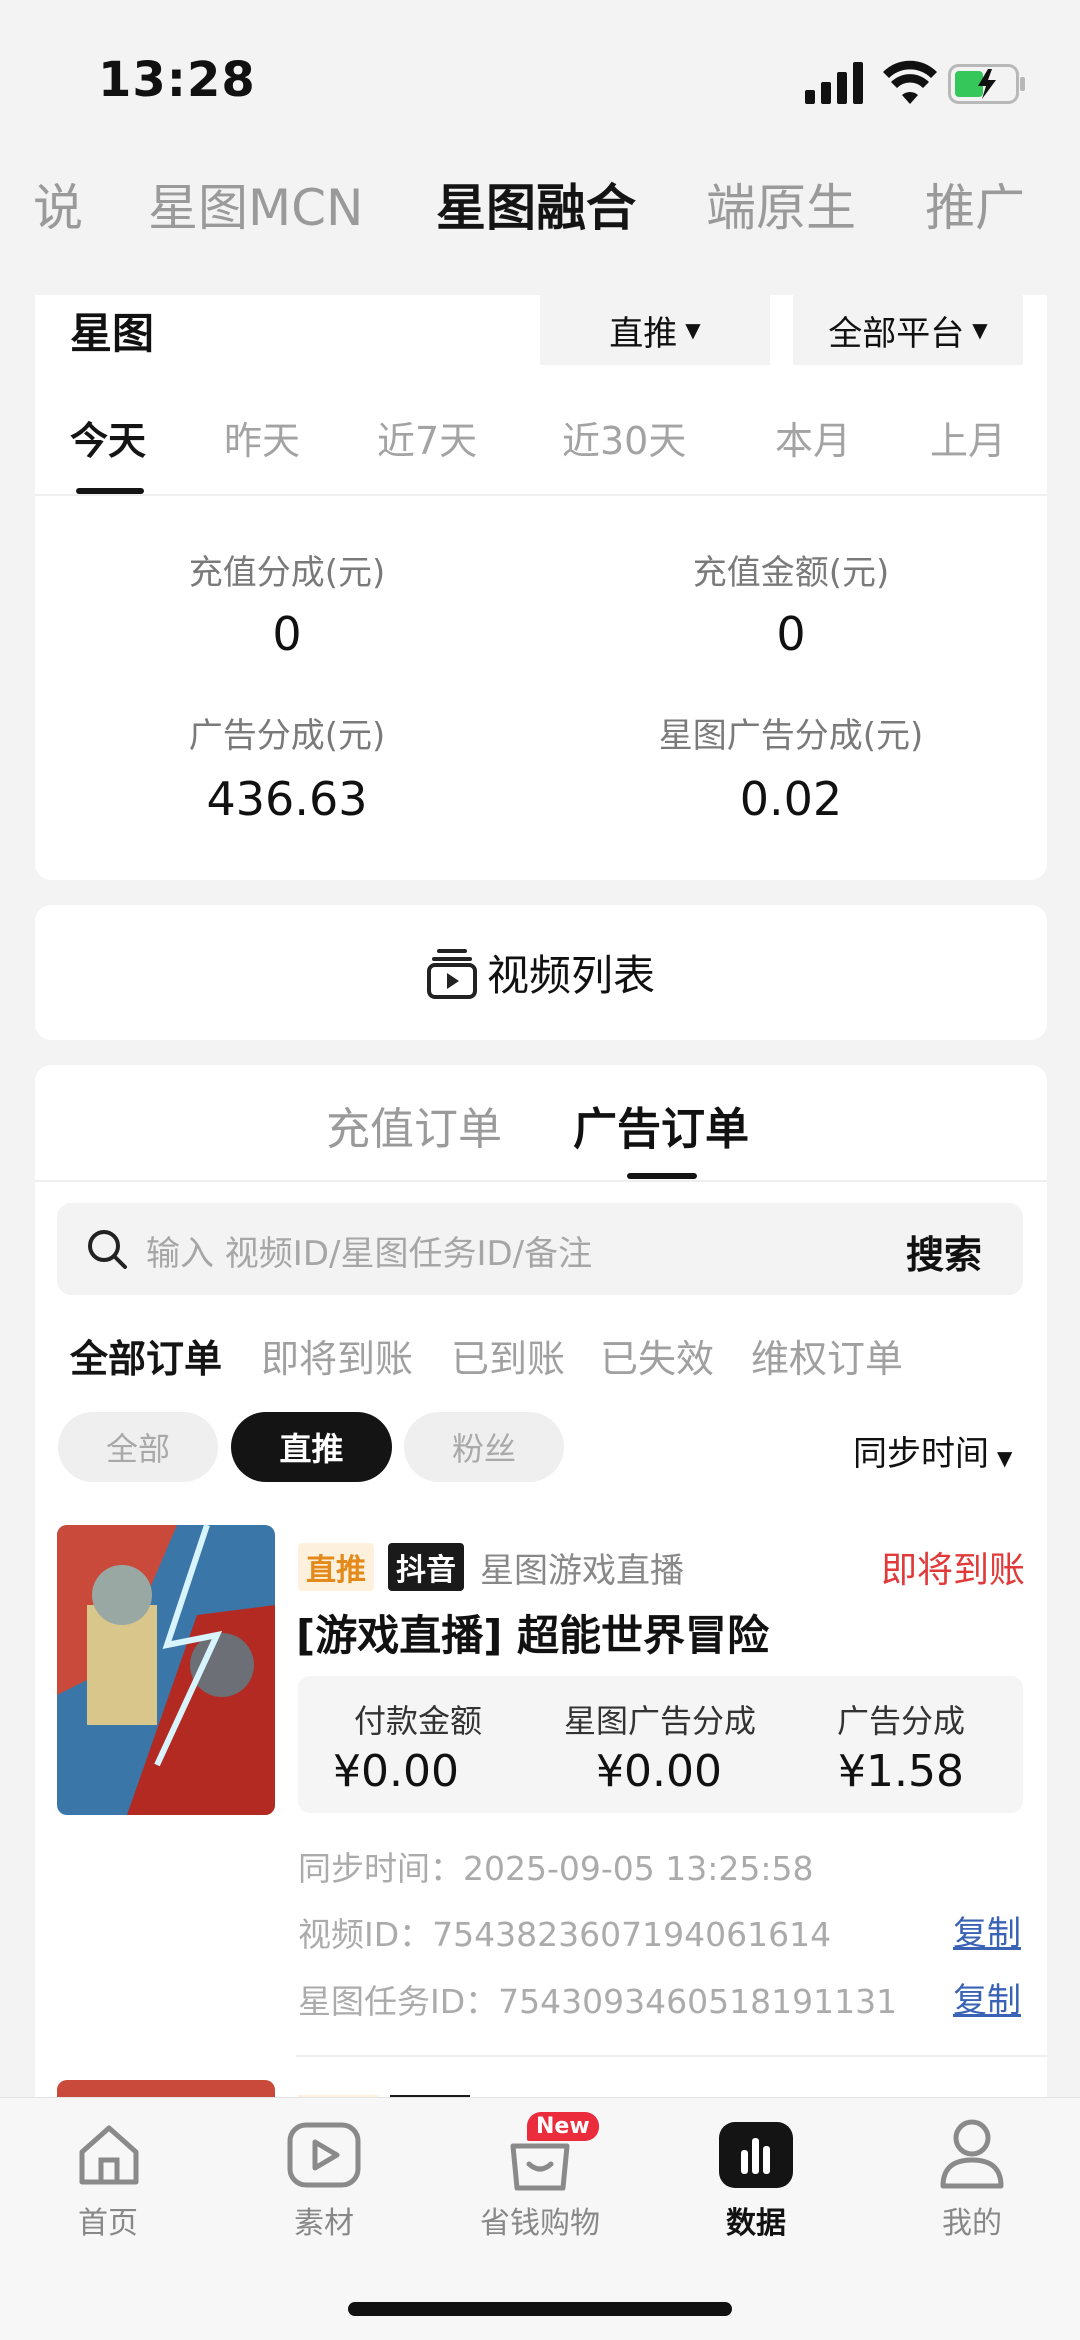 This screenshot has height=2340, width=1080. What do you see at coordinates (287, 799) in the screenshot?
I see `stat-value: 436.63` at bounding box center [287, 799].